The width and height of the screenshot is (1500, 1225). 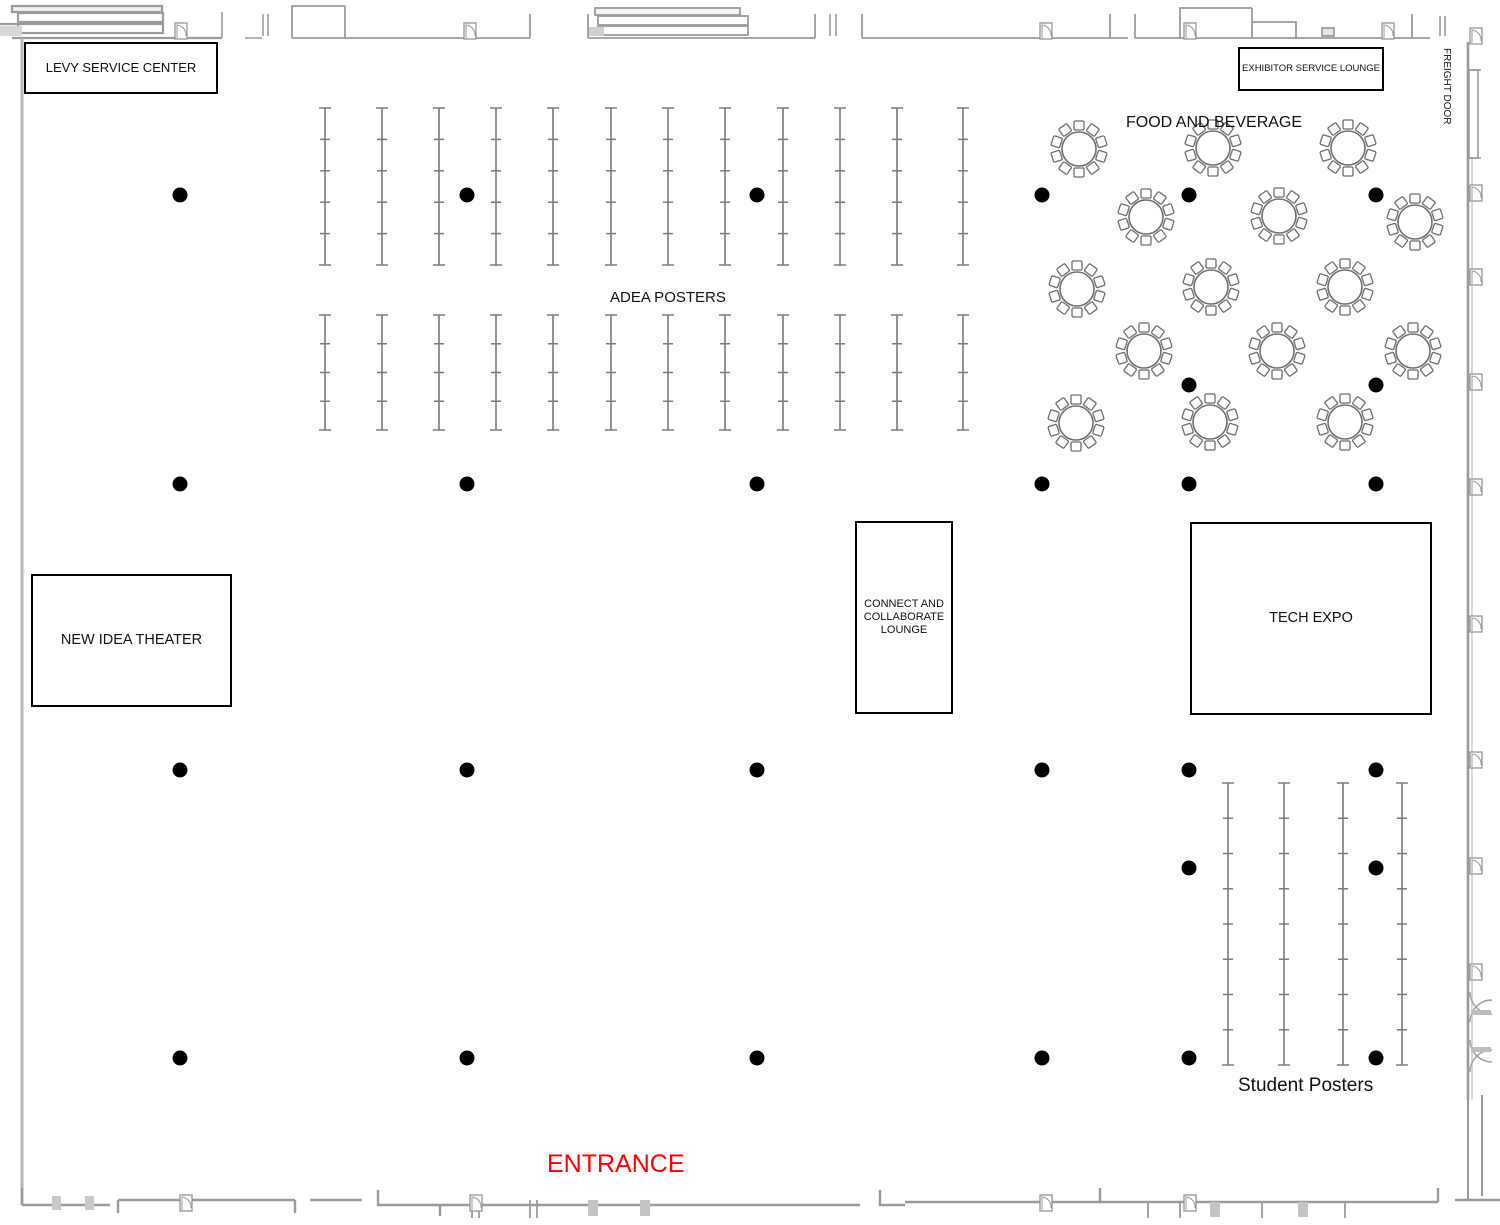 I want to click on room-label-text: EXHIBITOR SERVICE LOUNGE, so click(x=1311, y=69).